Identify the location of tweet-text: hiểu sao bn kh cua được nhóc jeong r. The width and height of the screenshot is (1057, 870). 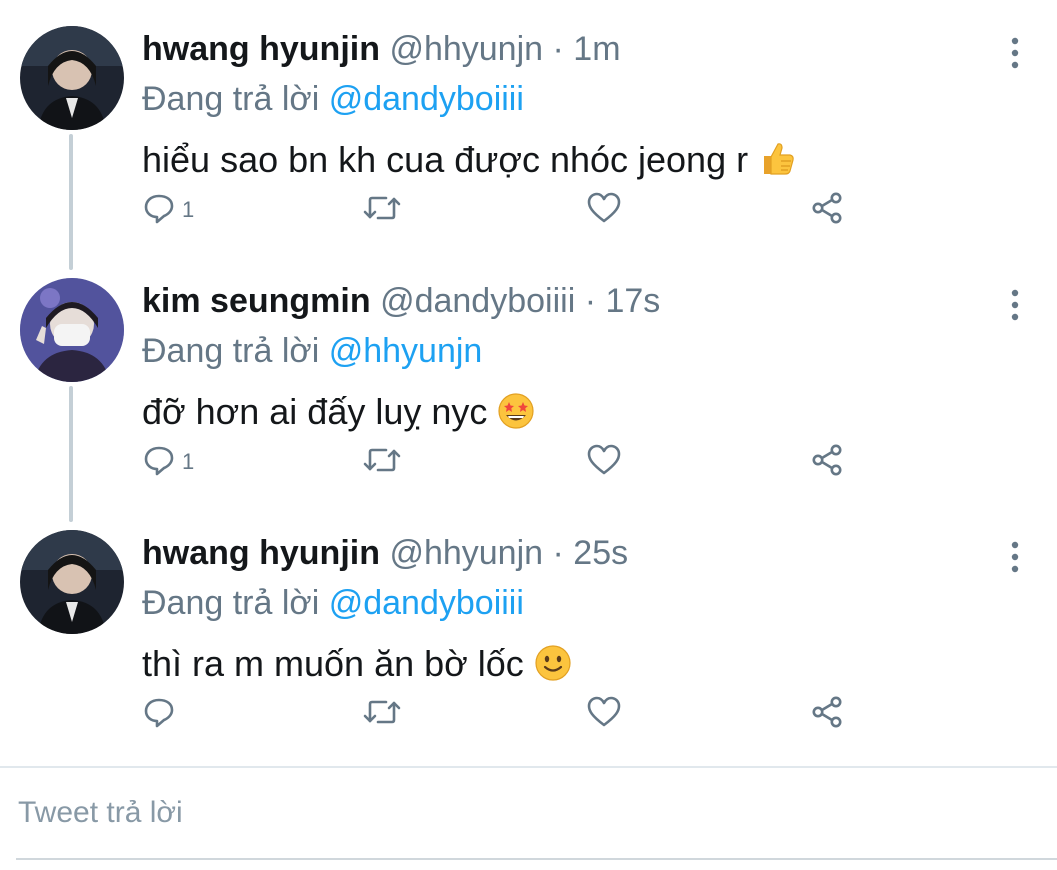
(469, 163).